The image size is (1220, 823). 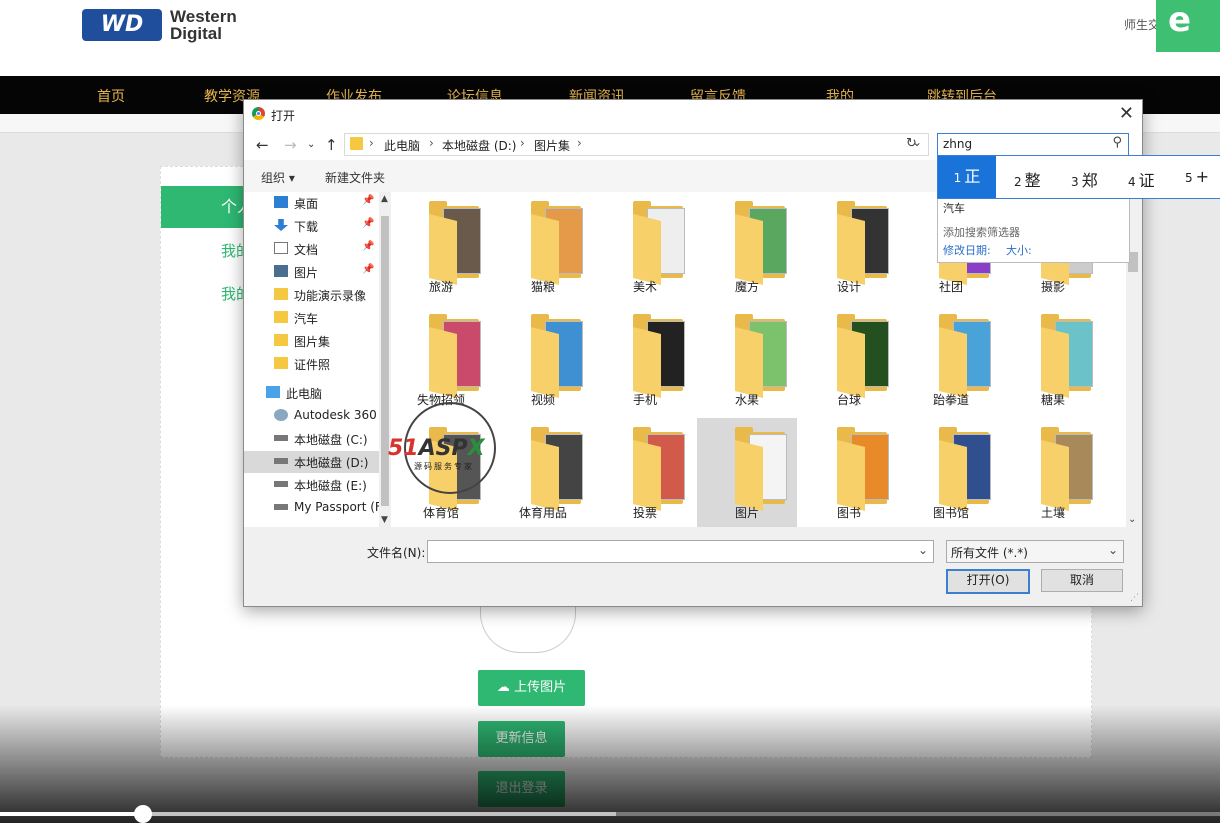 What do you see at coordinates (479, 145) in the screenshot?
I see `breadcrumb-drive-d: 本地磁盘 (D:)` at bounding box center [479, 145].